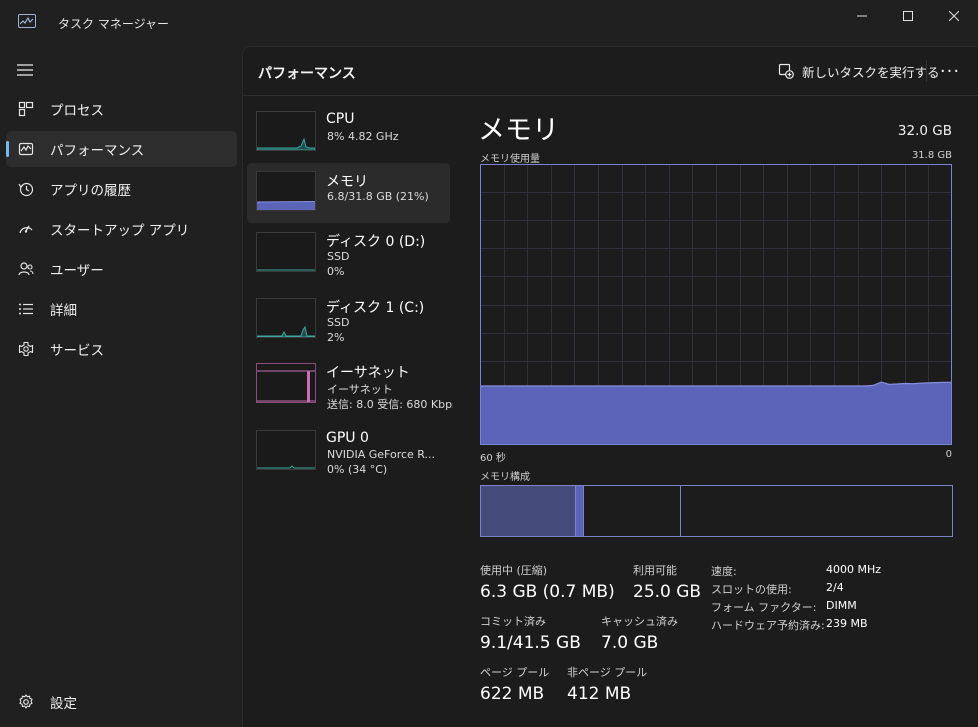  I want to click on sidebar-item-performance: パフォーマンス, so click(121, 149).